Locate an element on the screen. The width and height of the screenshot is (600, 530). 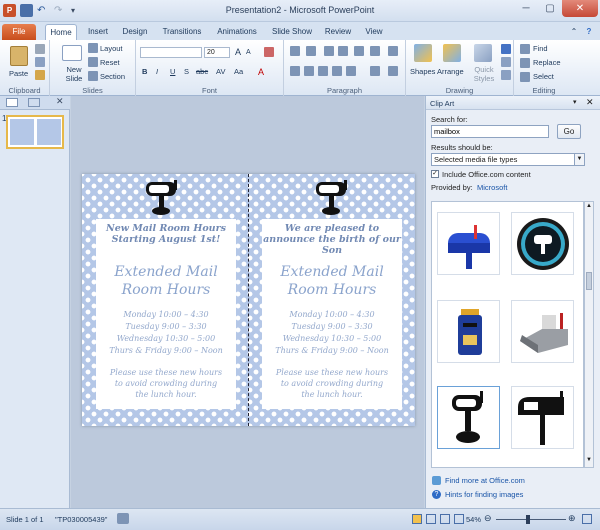
character-spacing-button: AV is located at coordinates (220, 71).